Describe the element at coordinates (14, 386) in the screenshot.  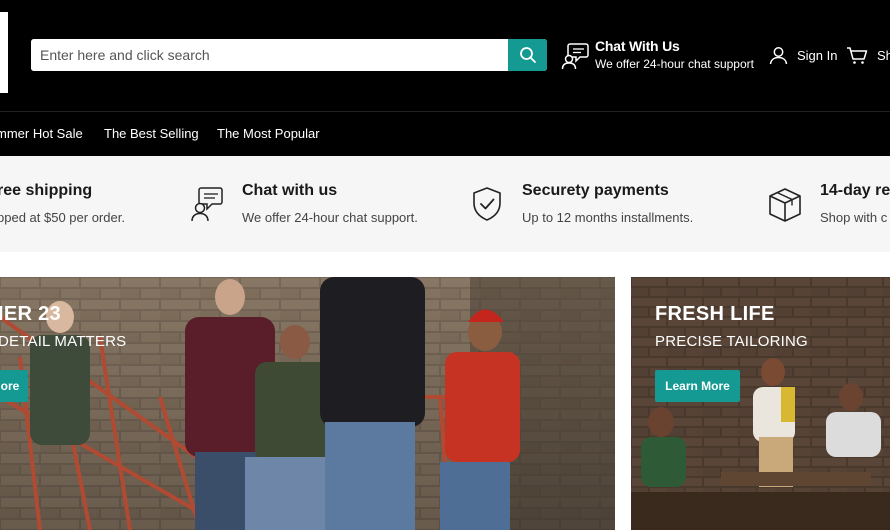
I see `hero-banner-button: ore` at that location.